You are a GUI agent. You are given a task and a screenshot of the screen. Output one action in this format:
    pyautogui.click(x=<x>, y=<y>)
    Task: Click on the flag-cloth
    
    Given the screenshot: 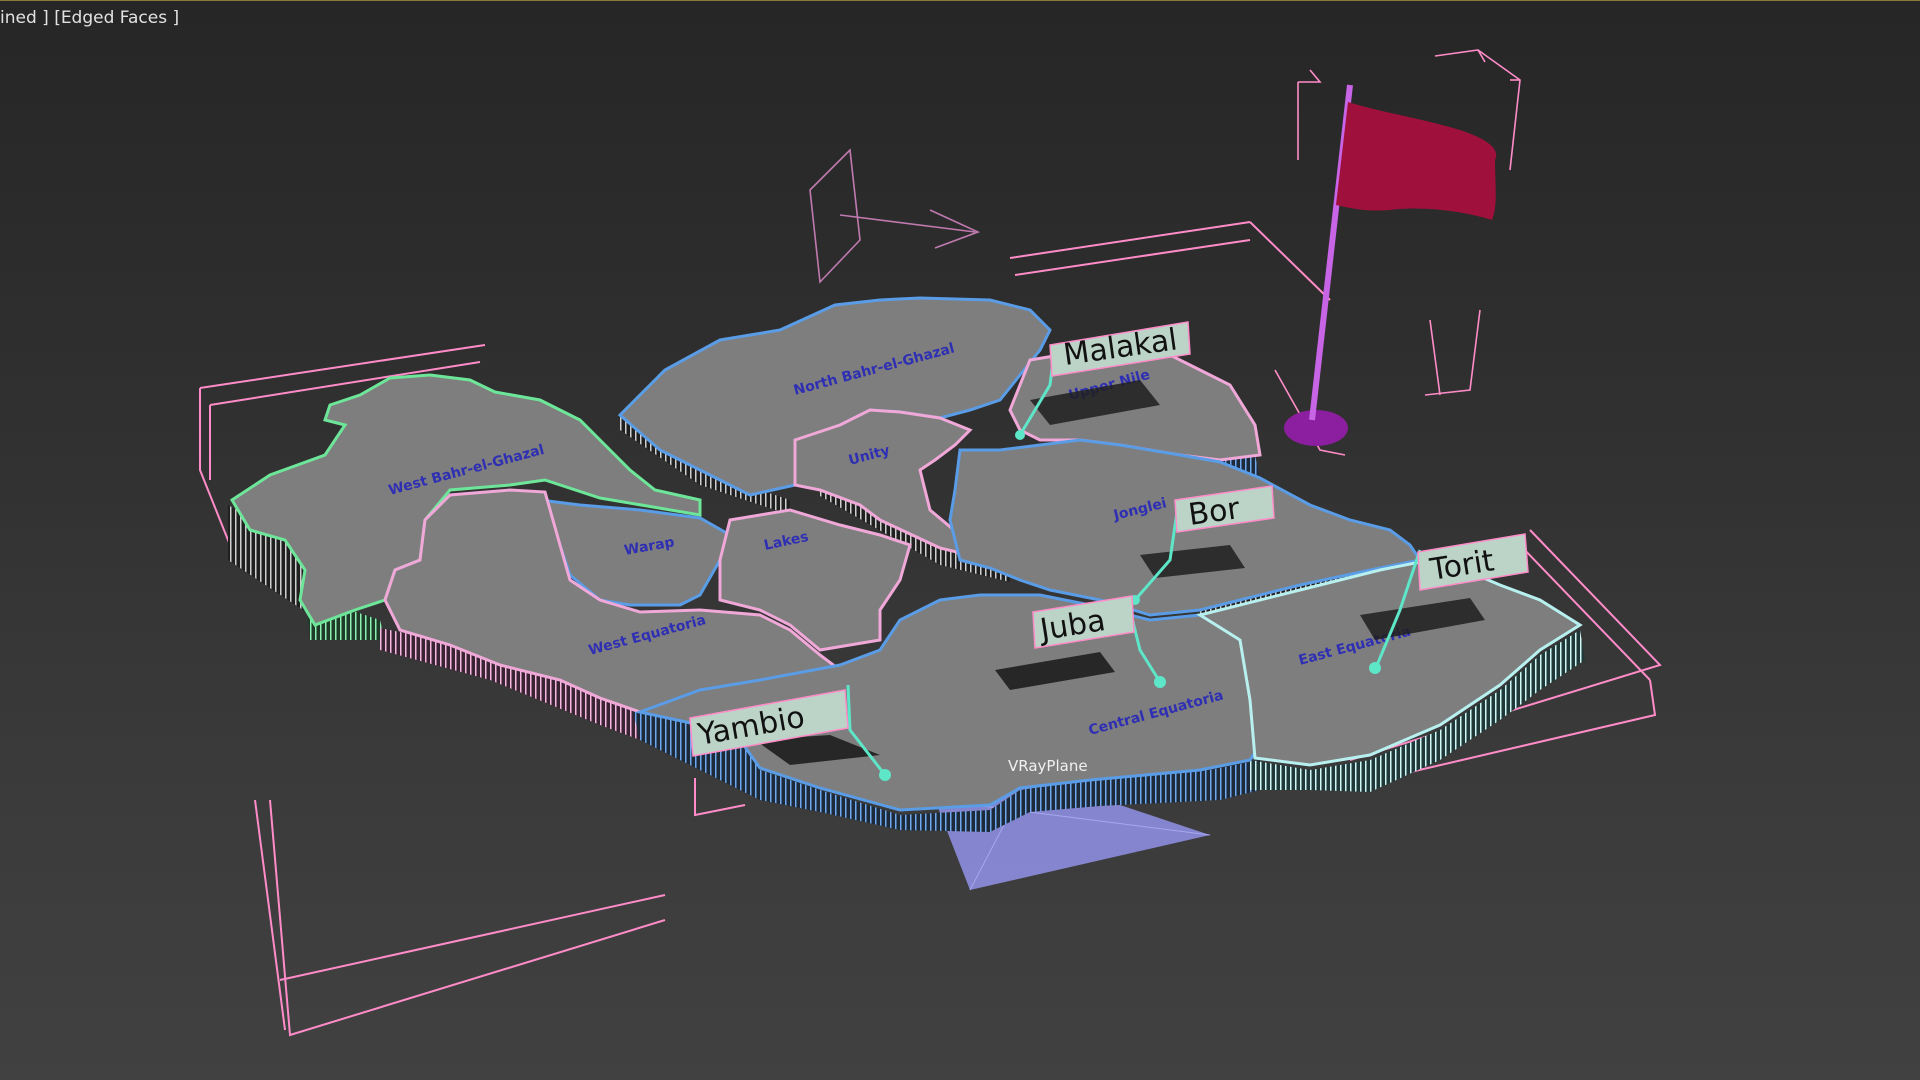 What is the action you would take?
    pyautogui.click(x=1416, y=161)
    